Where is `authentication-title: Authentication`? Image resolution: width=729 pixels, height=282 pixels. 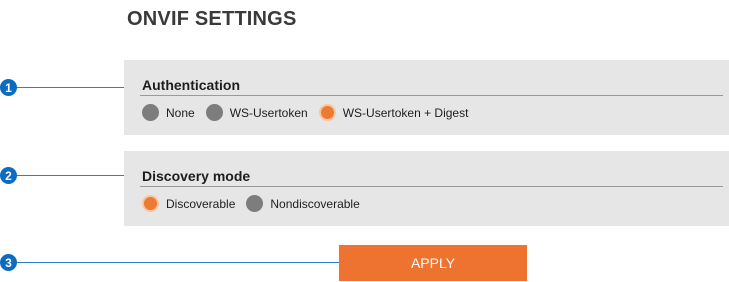 authentication-title: Authentication is located at coordinates (191, 85).